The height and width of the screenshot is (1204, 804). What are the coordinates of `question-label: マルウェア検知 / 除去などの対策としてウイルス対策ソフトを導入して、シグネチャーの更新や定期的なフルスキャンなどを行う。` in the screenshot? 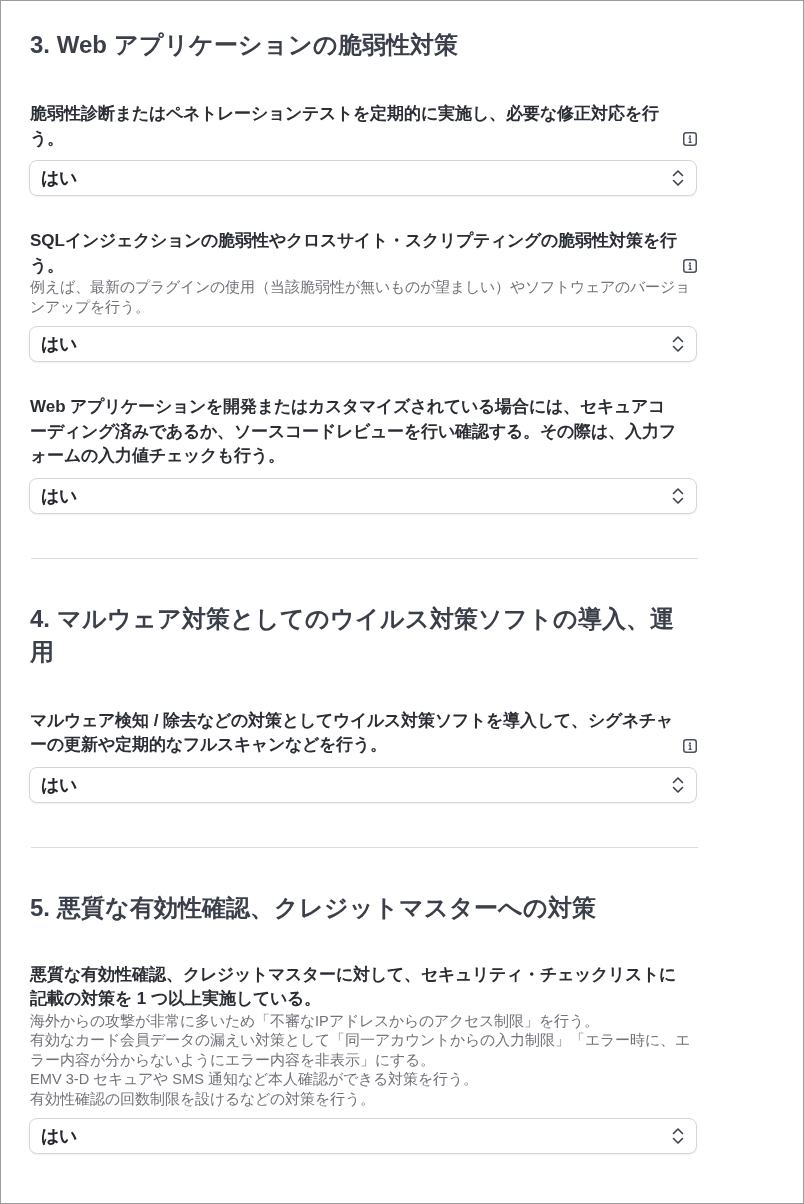 It's located at (352, 732).